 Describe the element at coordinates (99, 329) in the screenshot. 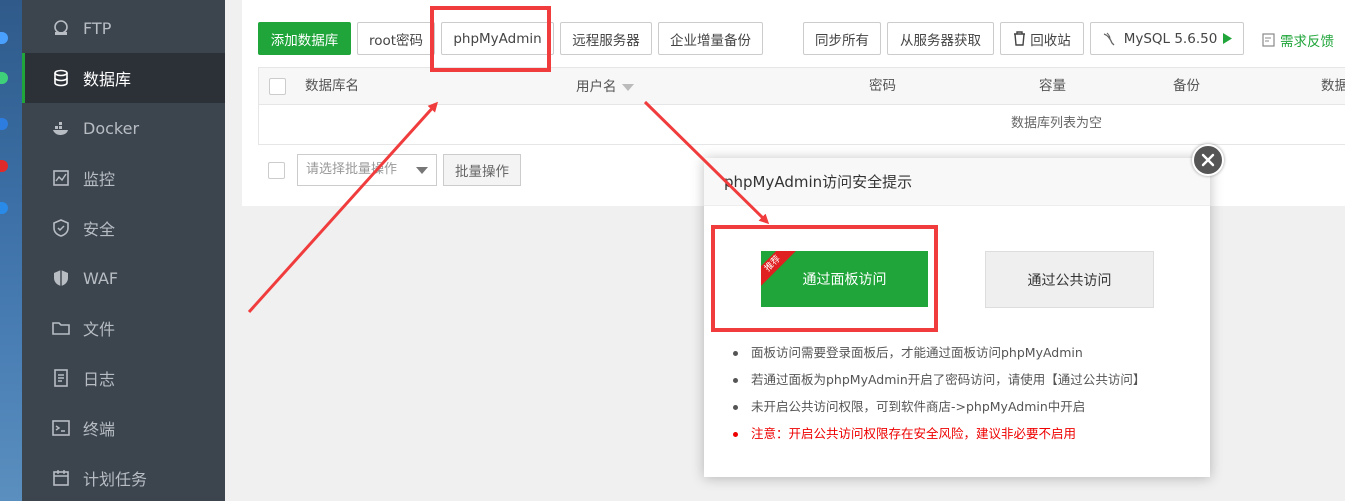

I see `sidebar-item-label: 文件` at that location.